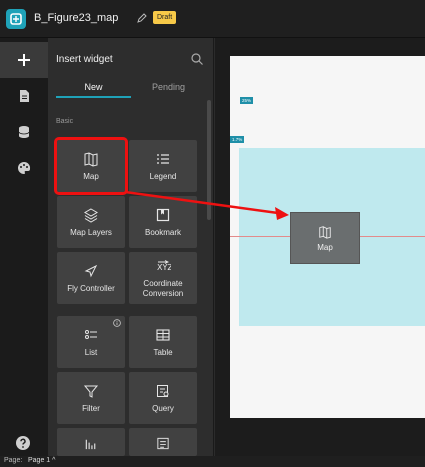  I want to click on section-label-basic: Basic, so click(65, 121).